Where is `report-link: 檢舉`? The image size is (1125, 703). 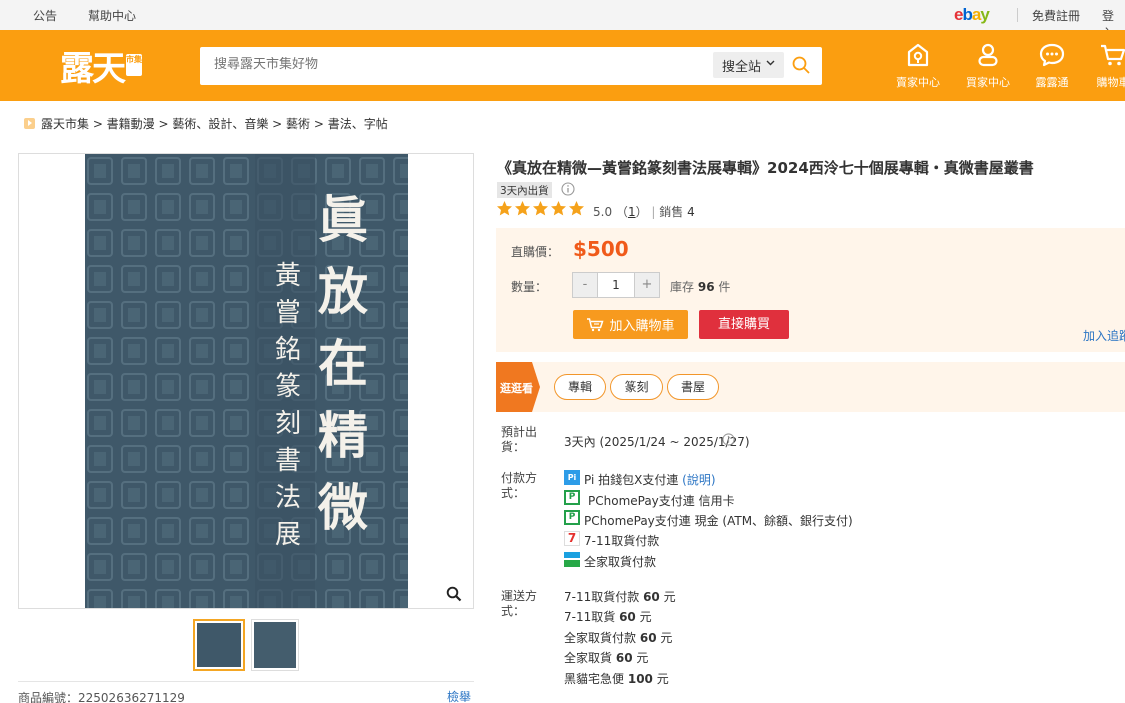 report-link: 檢舉 is located at coordinates (459, 695).